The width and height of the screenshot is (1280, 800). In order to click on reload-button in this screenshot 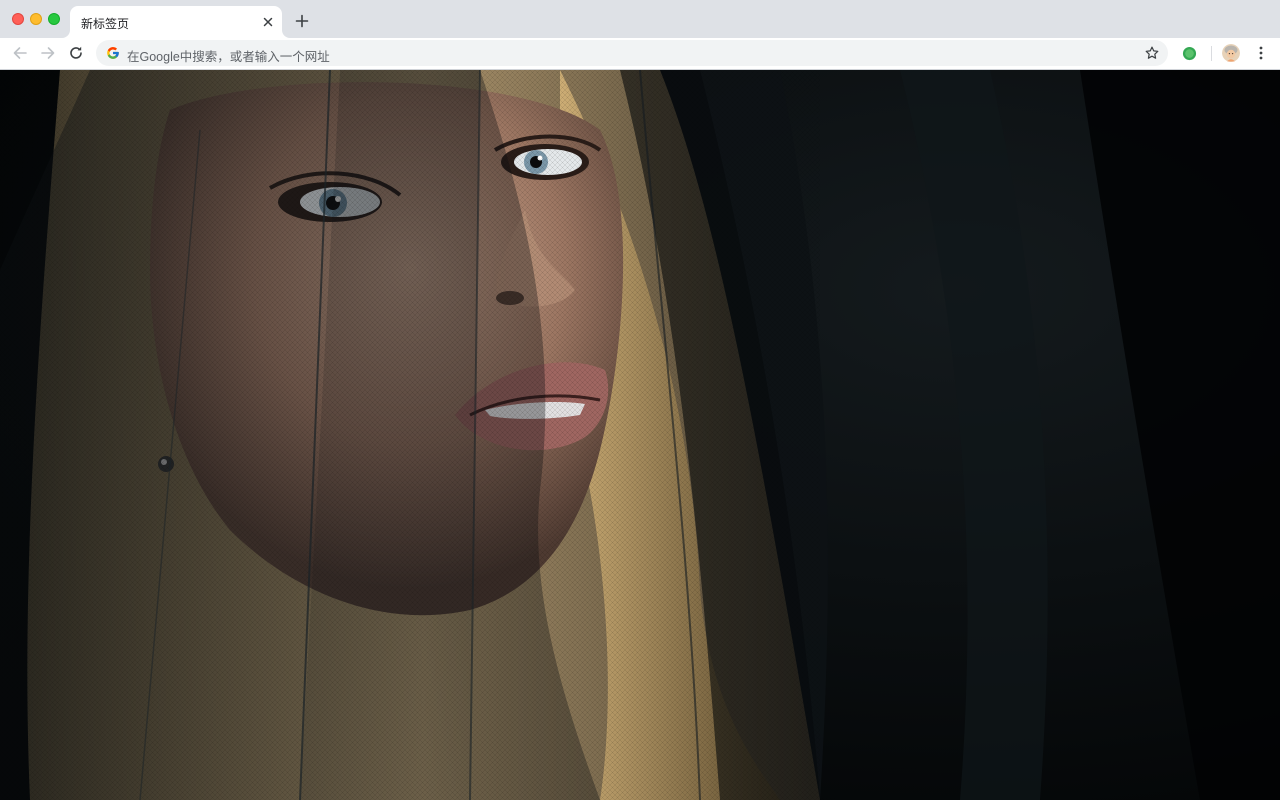, I will do `click(76, 53)`.